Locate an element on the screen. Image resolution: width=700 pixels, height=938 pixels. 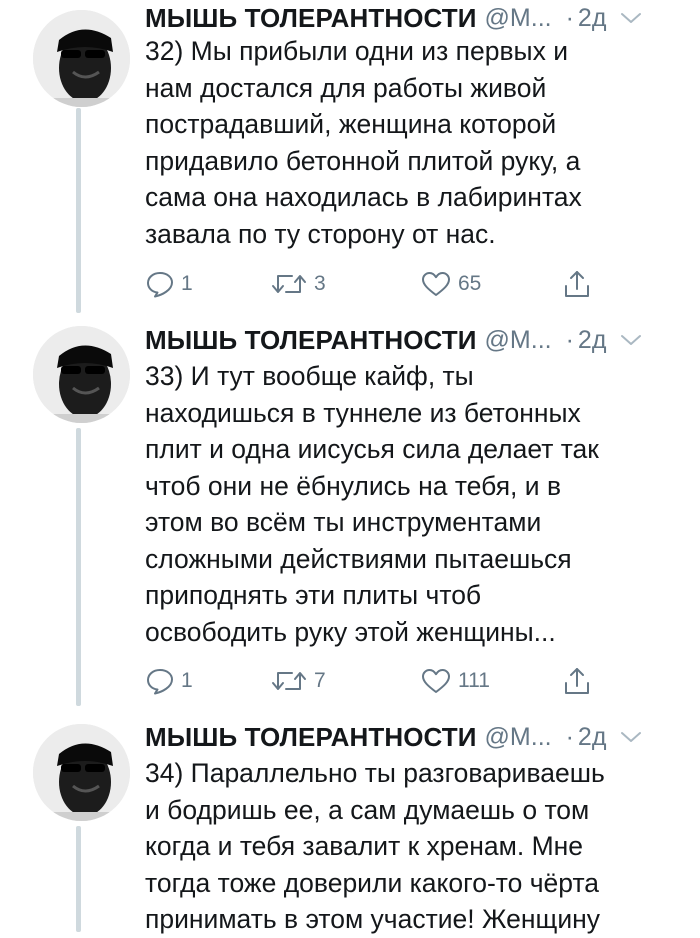
avatar-image is located at coordinates (81, 772).